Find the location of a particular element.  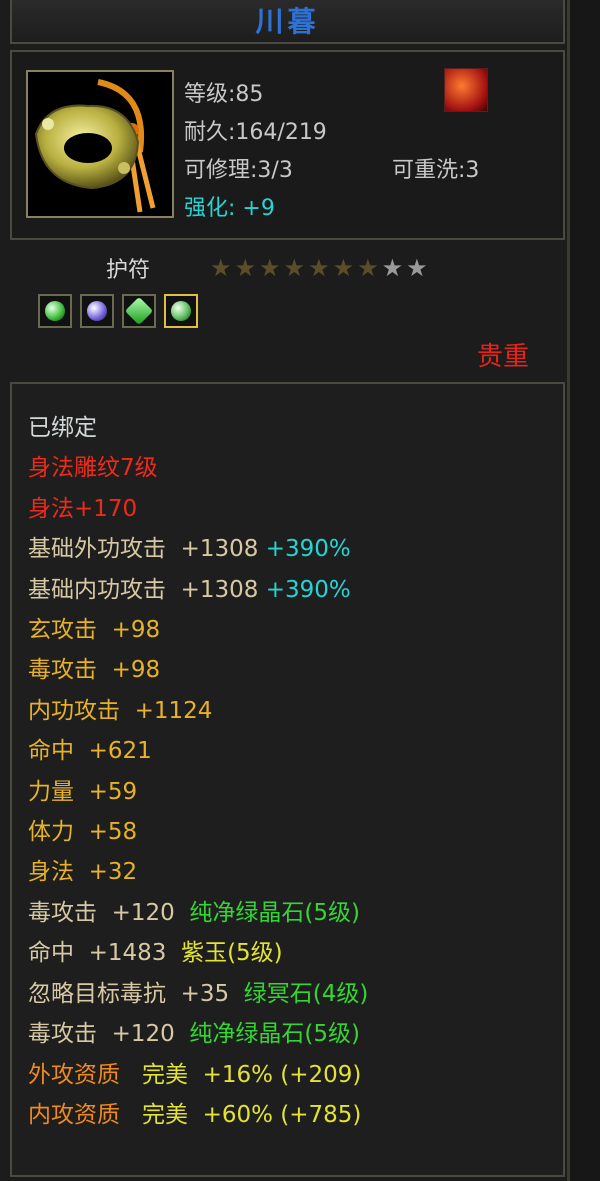

fire-emblem-icon is located at coordinates (466, 90).